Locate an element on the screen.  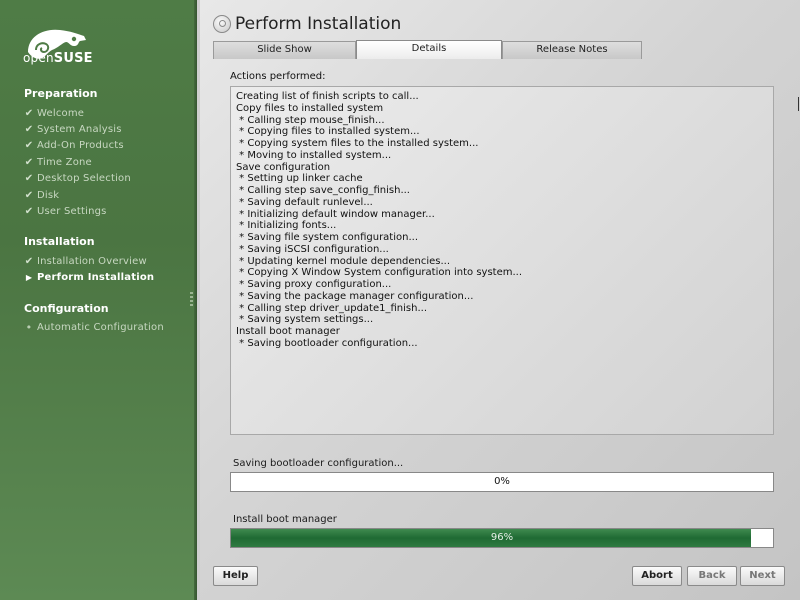
actions-performed-label: Actions performed: is located at coordinates (278, 76).